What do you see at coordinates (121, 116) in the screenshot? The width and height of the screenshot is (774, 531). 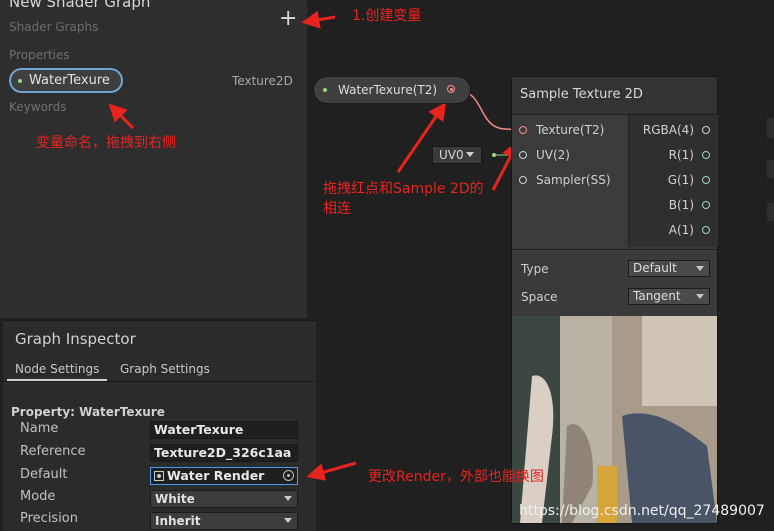 I see `arrow-to-pill` at bounding box center [121, 116].